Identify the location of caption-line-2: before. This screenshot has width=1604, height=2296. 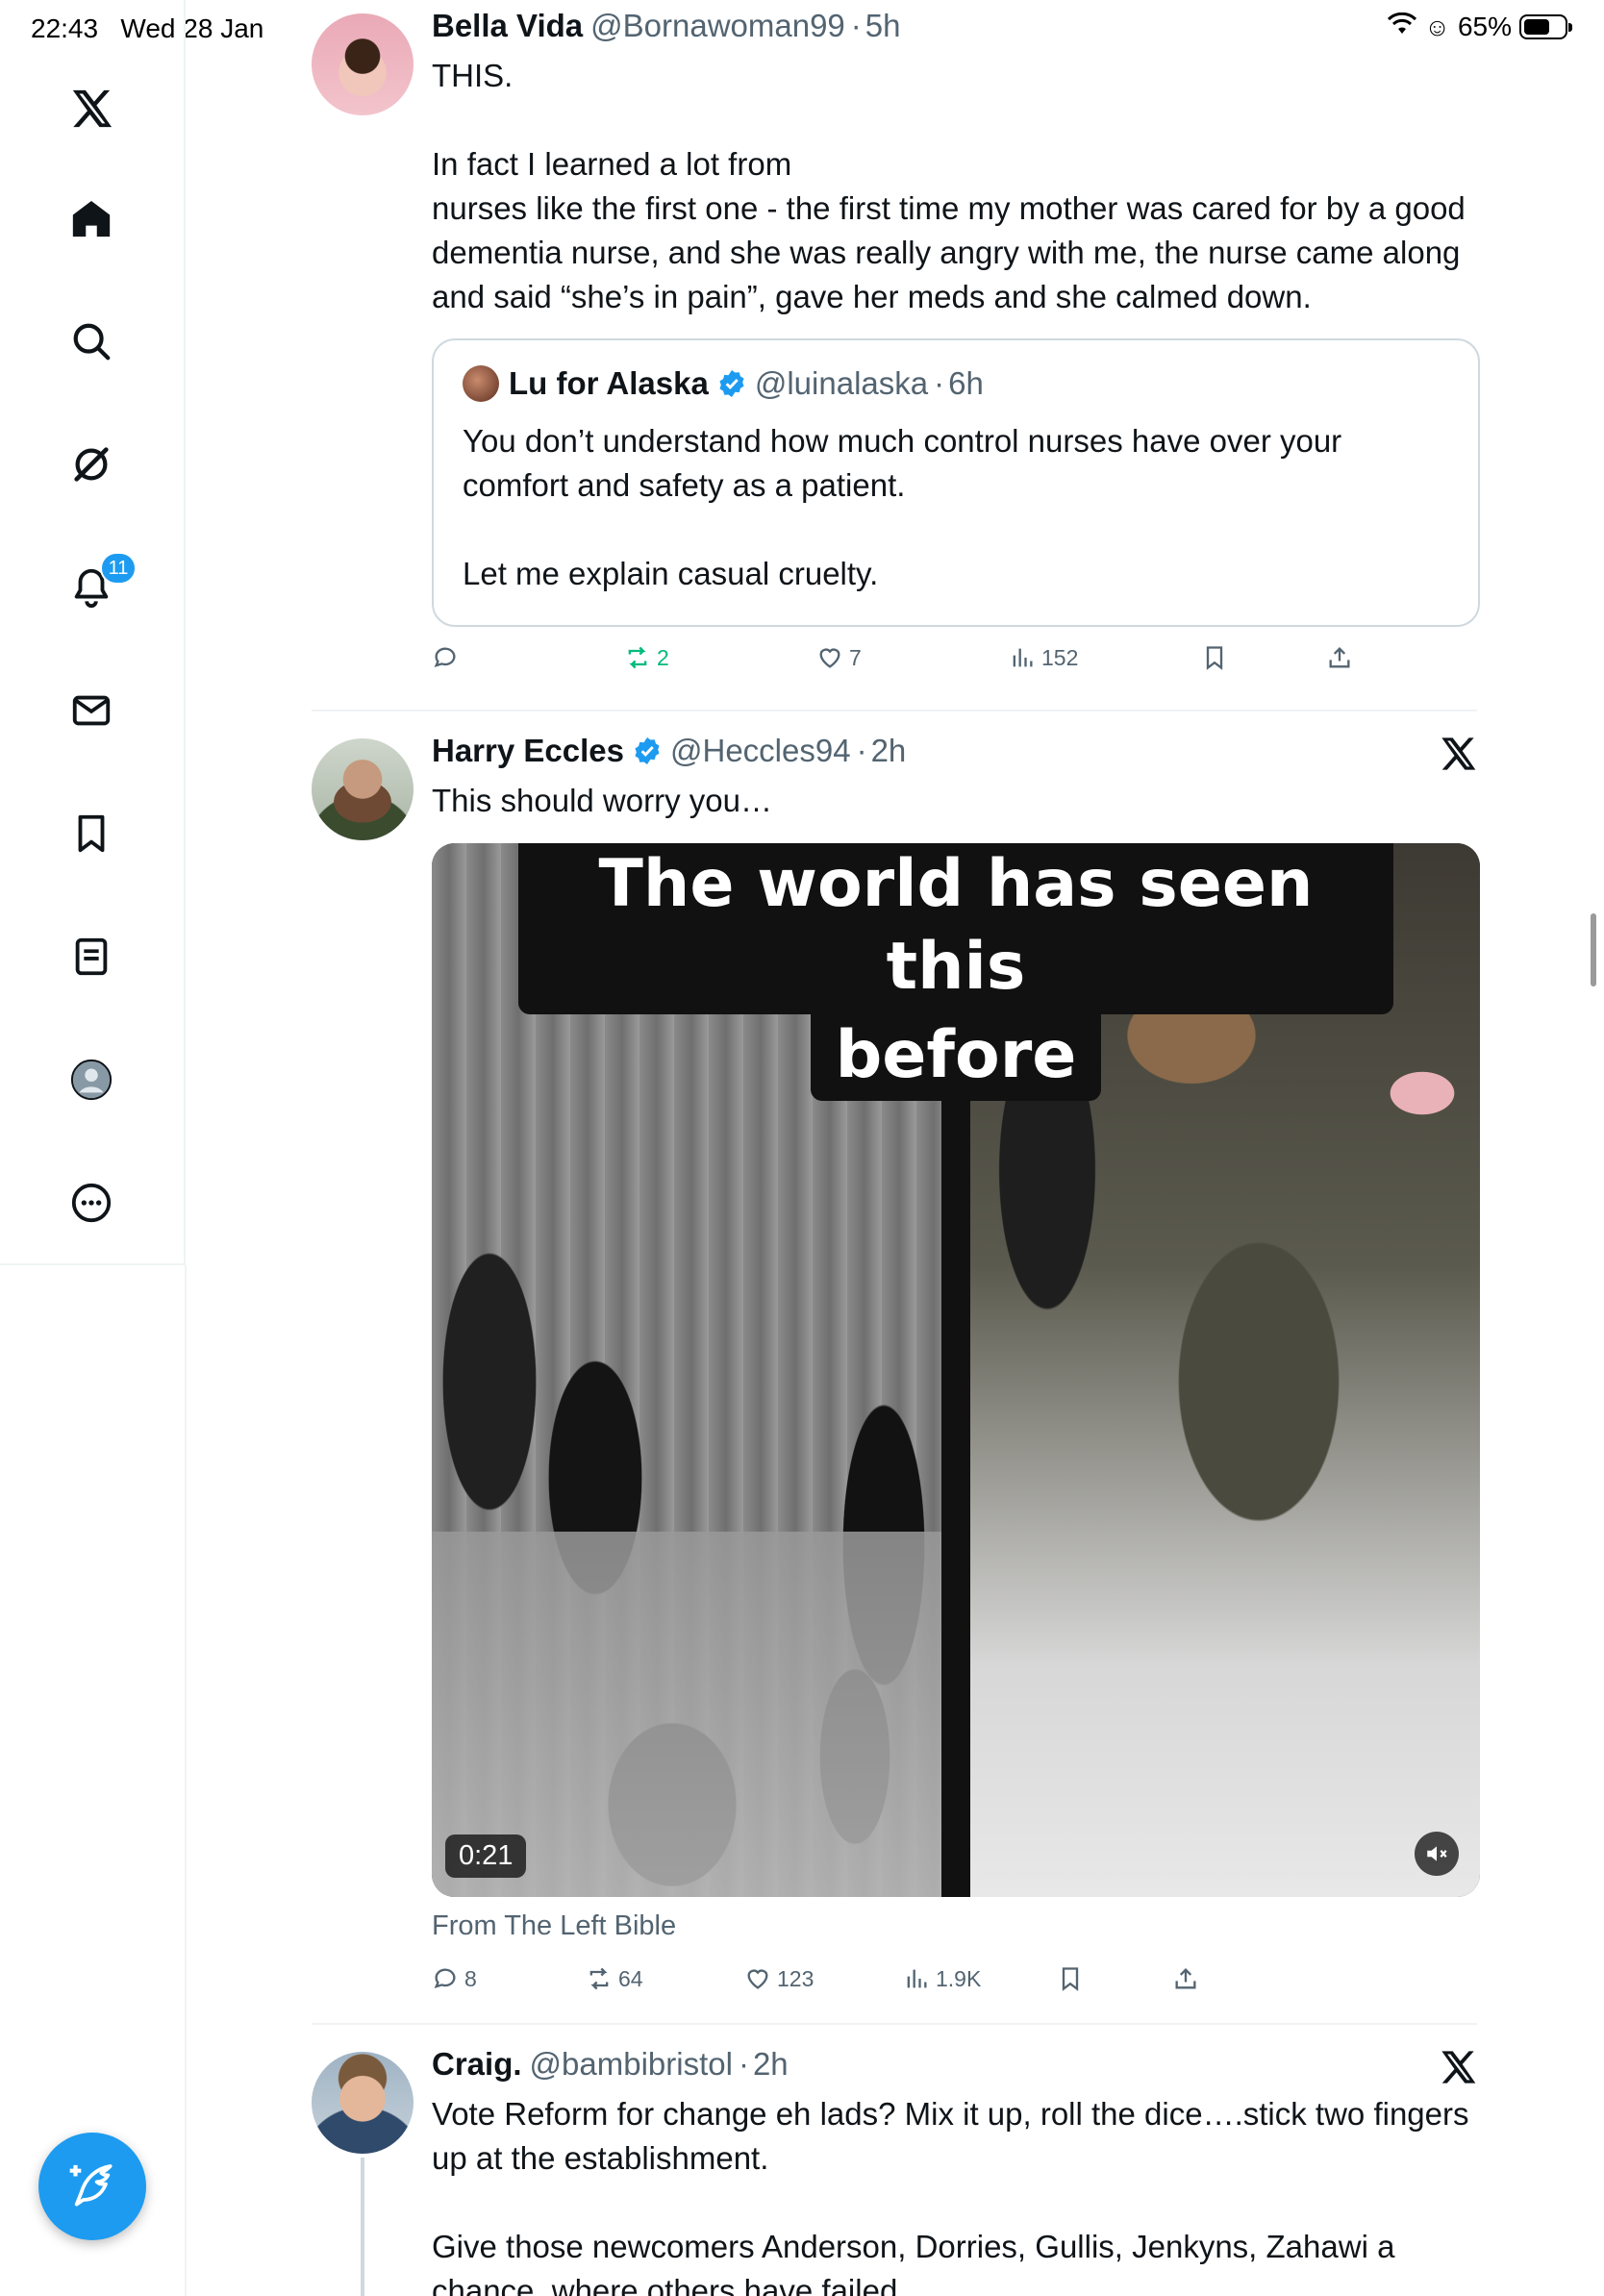
(956, 1057).